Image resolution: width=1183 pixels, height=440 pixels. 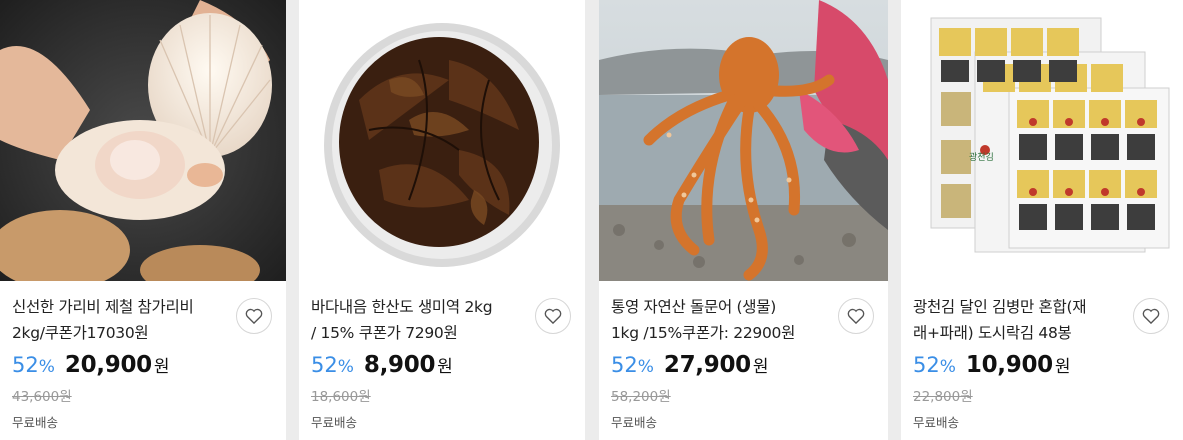 What do you see at coordinates (402, 307) in the screenshot?
I see `product-title-line1: 바다내음 한산도 생미역 2kg` at bounding box center [402, 307].